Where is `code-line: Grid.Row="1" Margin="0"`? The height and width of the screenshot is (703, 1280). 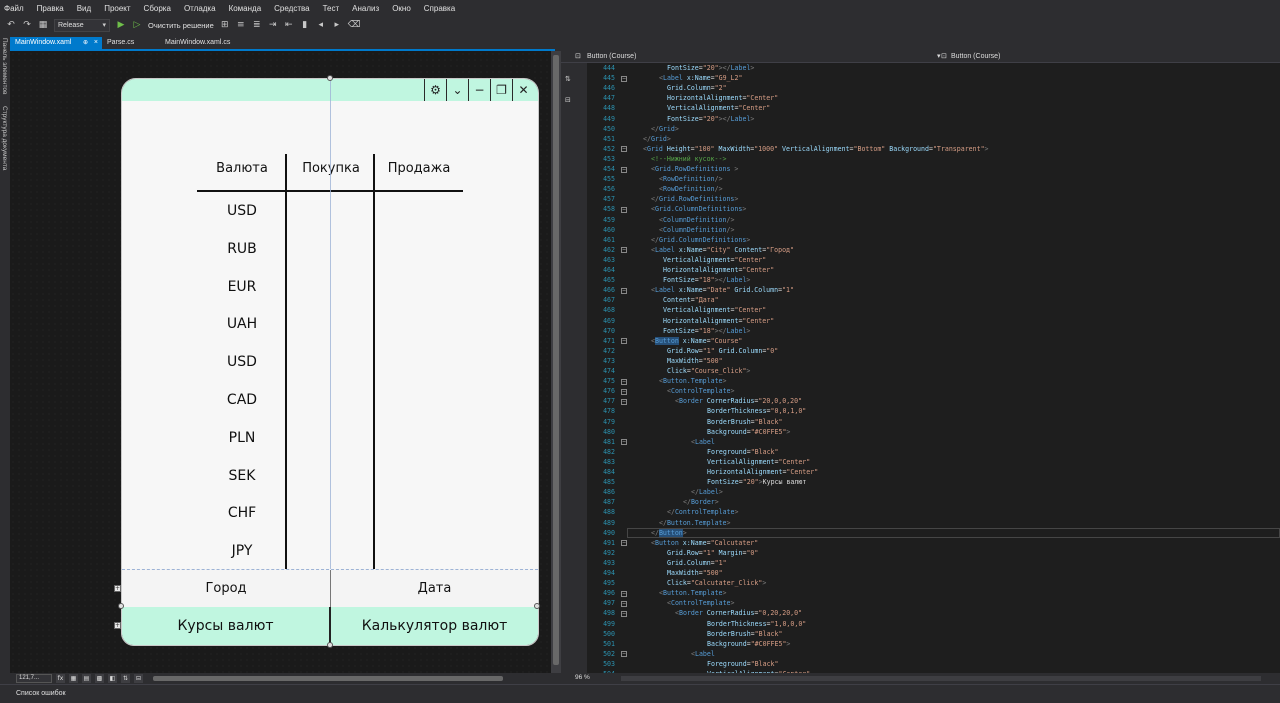
code-line: Grid.Row="1" Margin="0" is located at coordinates (712, 553).